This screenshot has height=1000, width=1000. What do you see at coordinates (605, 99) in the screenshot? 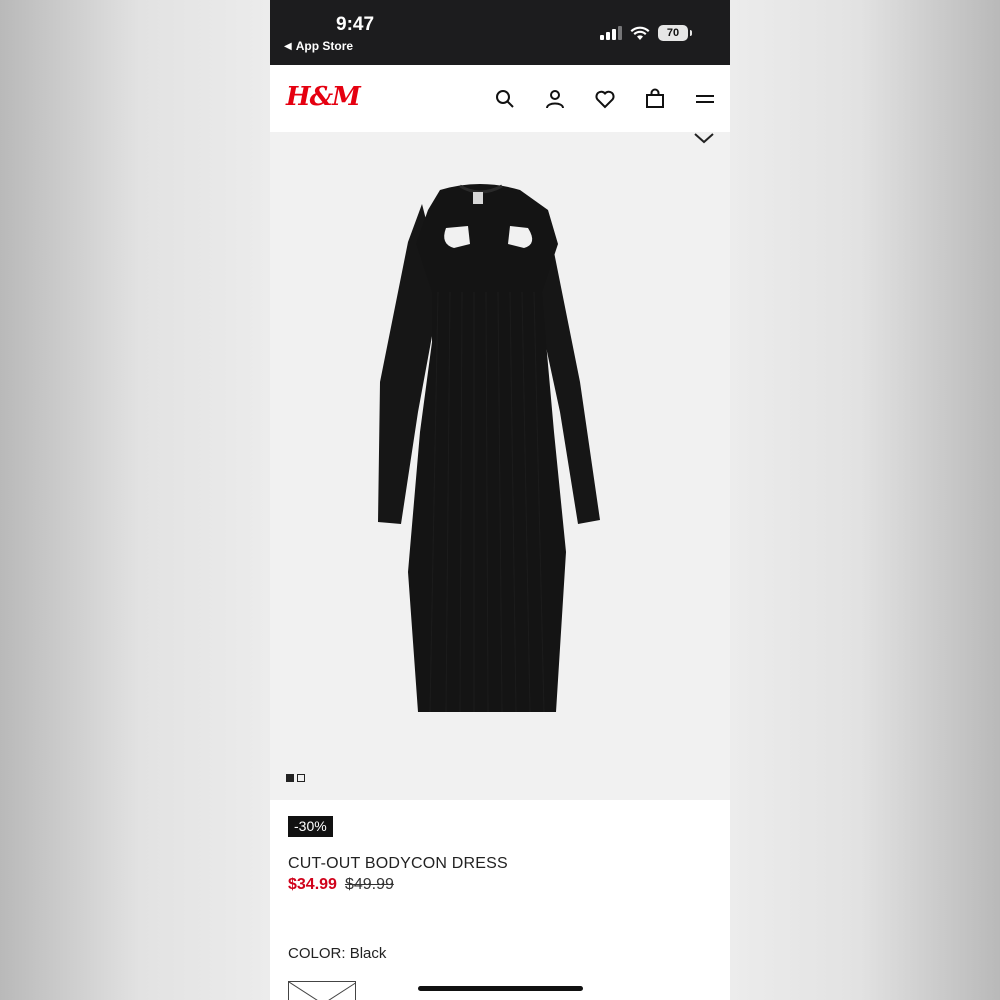
I see `heart-icon` at bounding box center [605, 99].